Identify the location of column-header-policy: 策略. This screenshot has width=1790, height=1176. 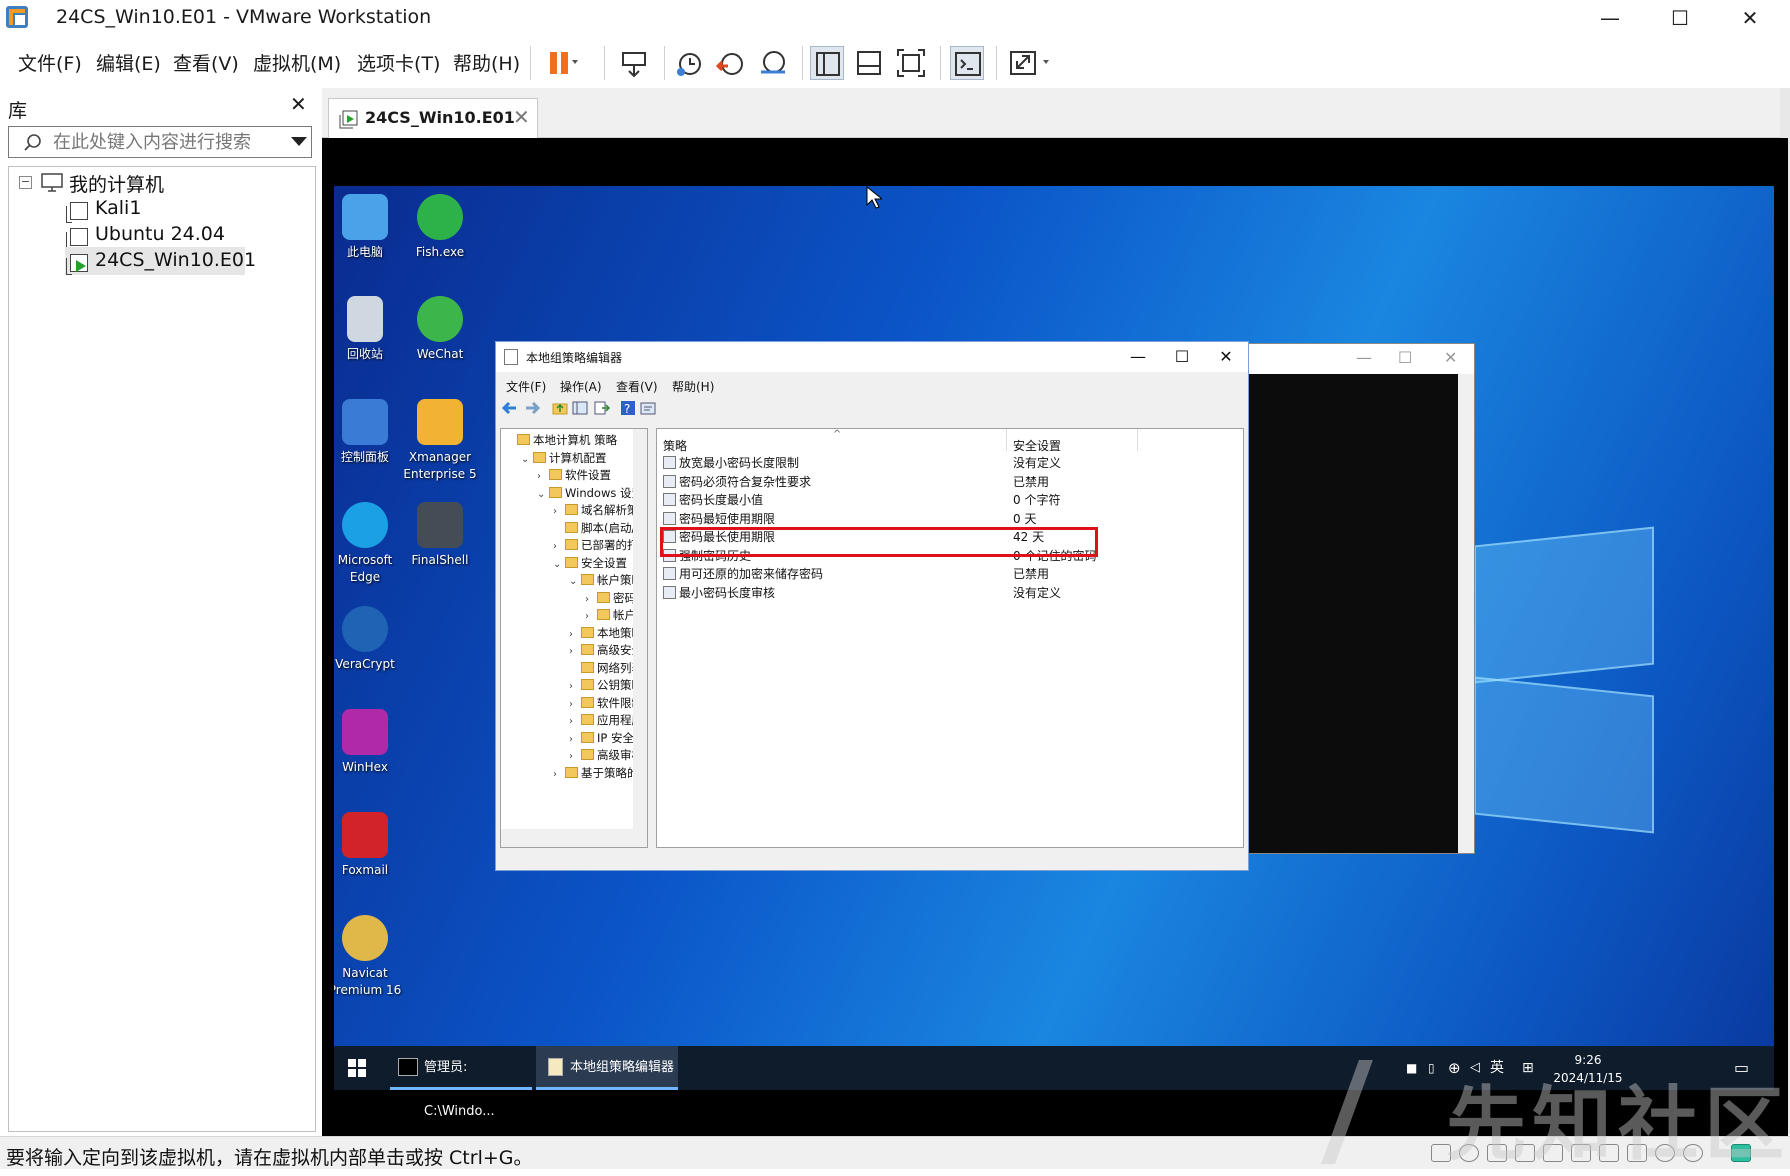
(675, 445).